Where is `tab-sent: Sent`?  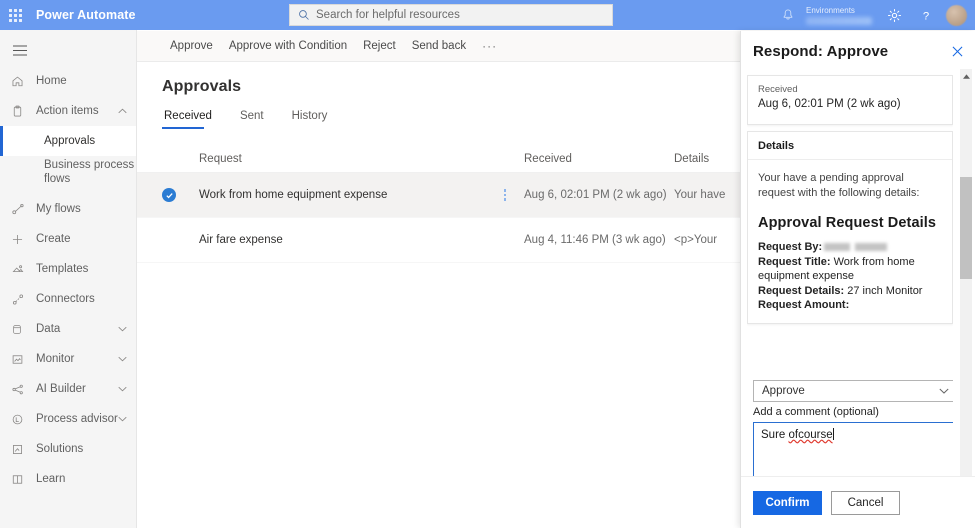 tab-sent: Sent is located at coordinates (257, 117).